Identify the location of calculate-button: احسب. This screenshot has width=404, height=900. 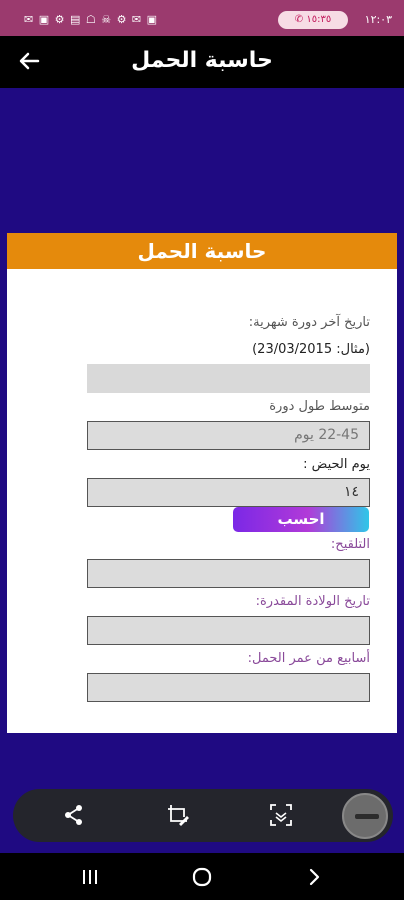
(301, 519).